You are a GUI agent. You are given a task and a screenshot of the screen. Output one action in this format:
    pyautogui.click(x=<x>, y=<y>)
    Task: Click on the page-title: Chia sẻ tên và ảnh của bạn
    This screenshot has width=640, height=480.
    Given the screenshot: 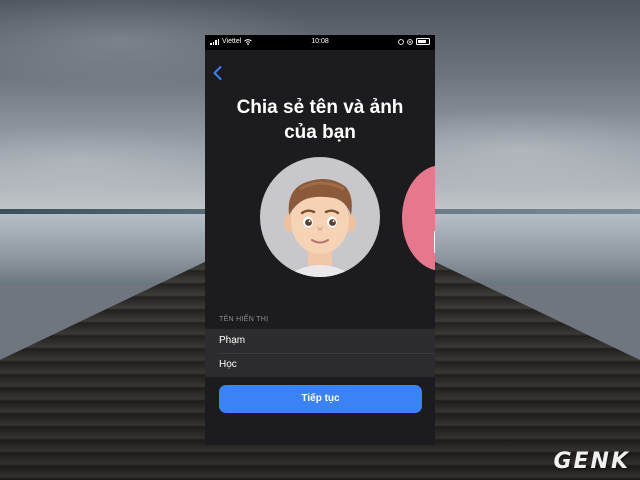 What is the action you would take?
    pyautogui.click(x=320, y=120)
    